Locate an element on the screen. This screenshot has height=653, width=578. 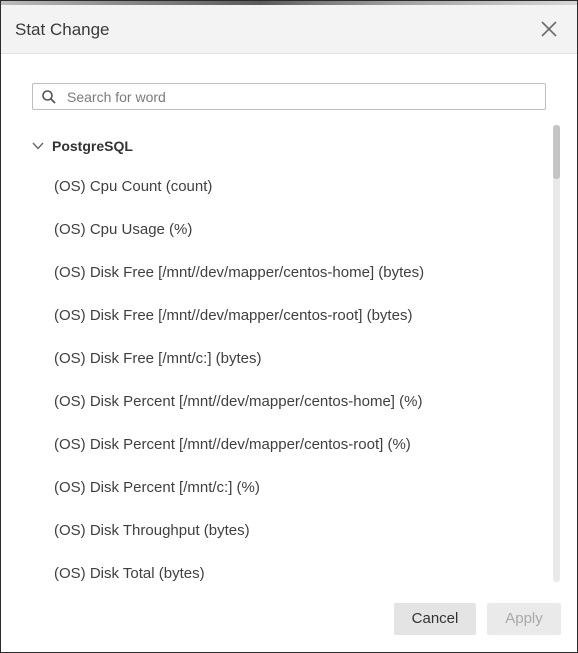
list-item: (OS) Disk Percent [/mnt/c:] (%) is located at coordinates (282, 487).